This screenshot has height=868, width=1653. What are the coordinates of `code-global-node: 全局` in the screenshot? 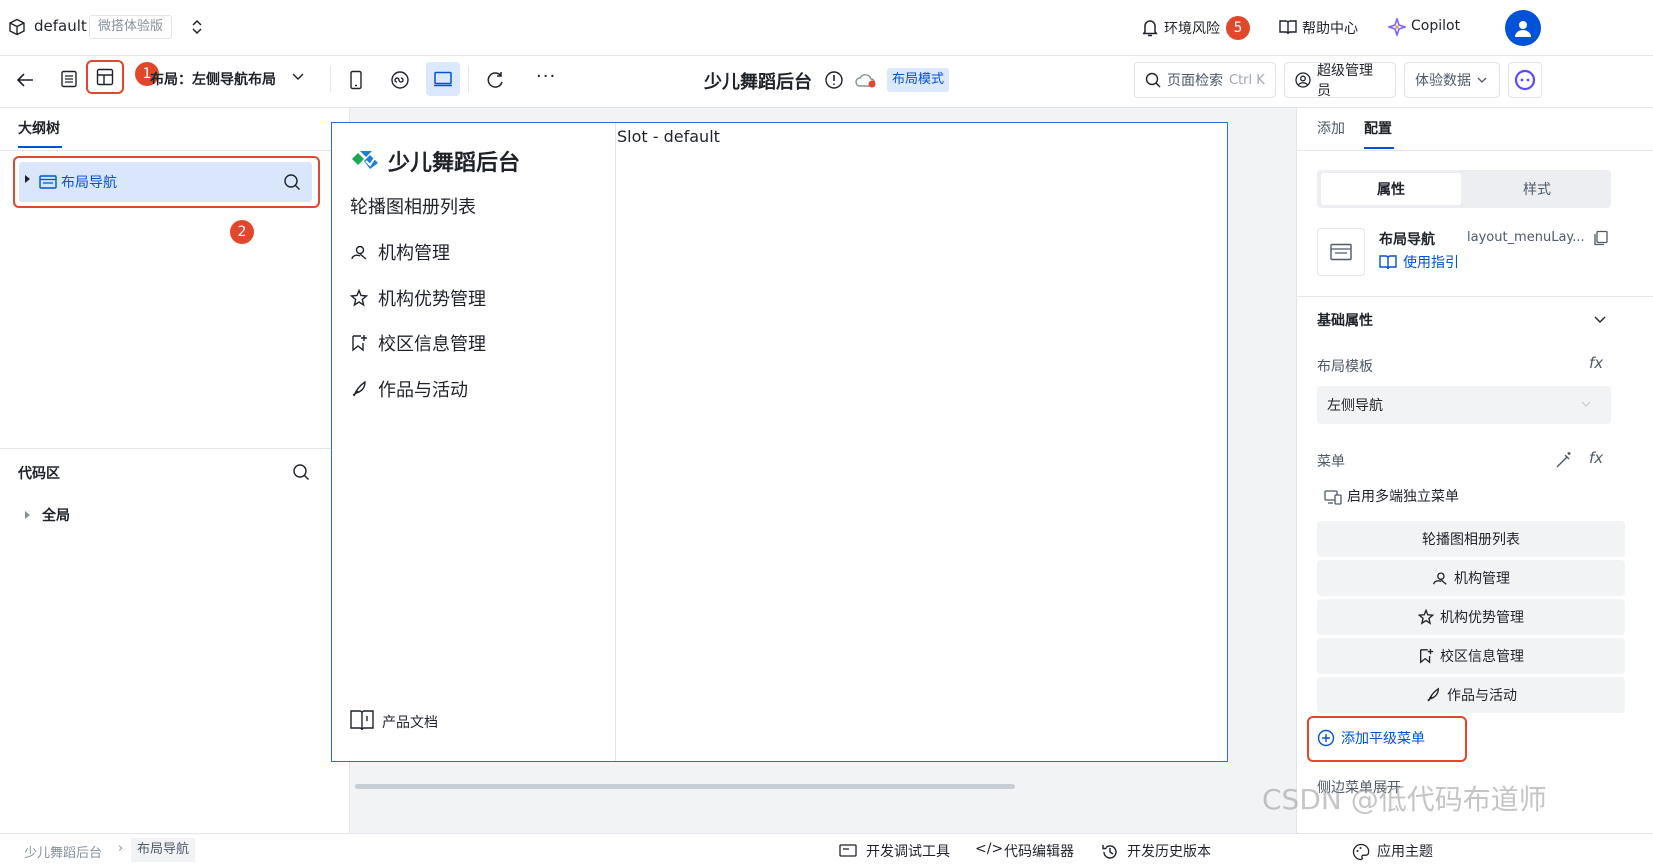 It's located at (56, 515).